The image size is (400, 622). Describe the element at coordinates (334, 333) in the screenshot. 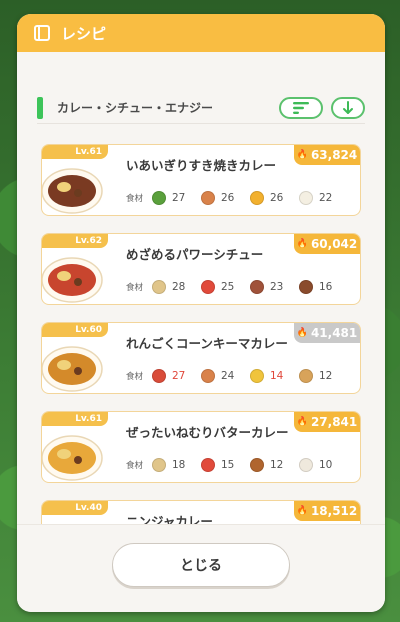

I see `energy-value: 41,481` at that location.